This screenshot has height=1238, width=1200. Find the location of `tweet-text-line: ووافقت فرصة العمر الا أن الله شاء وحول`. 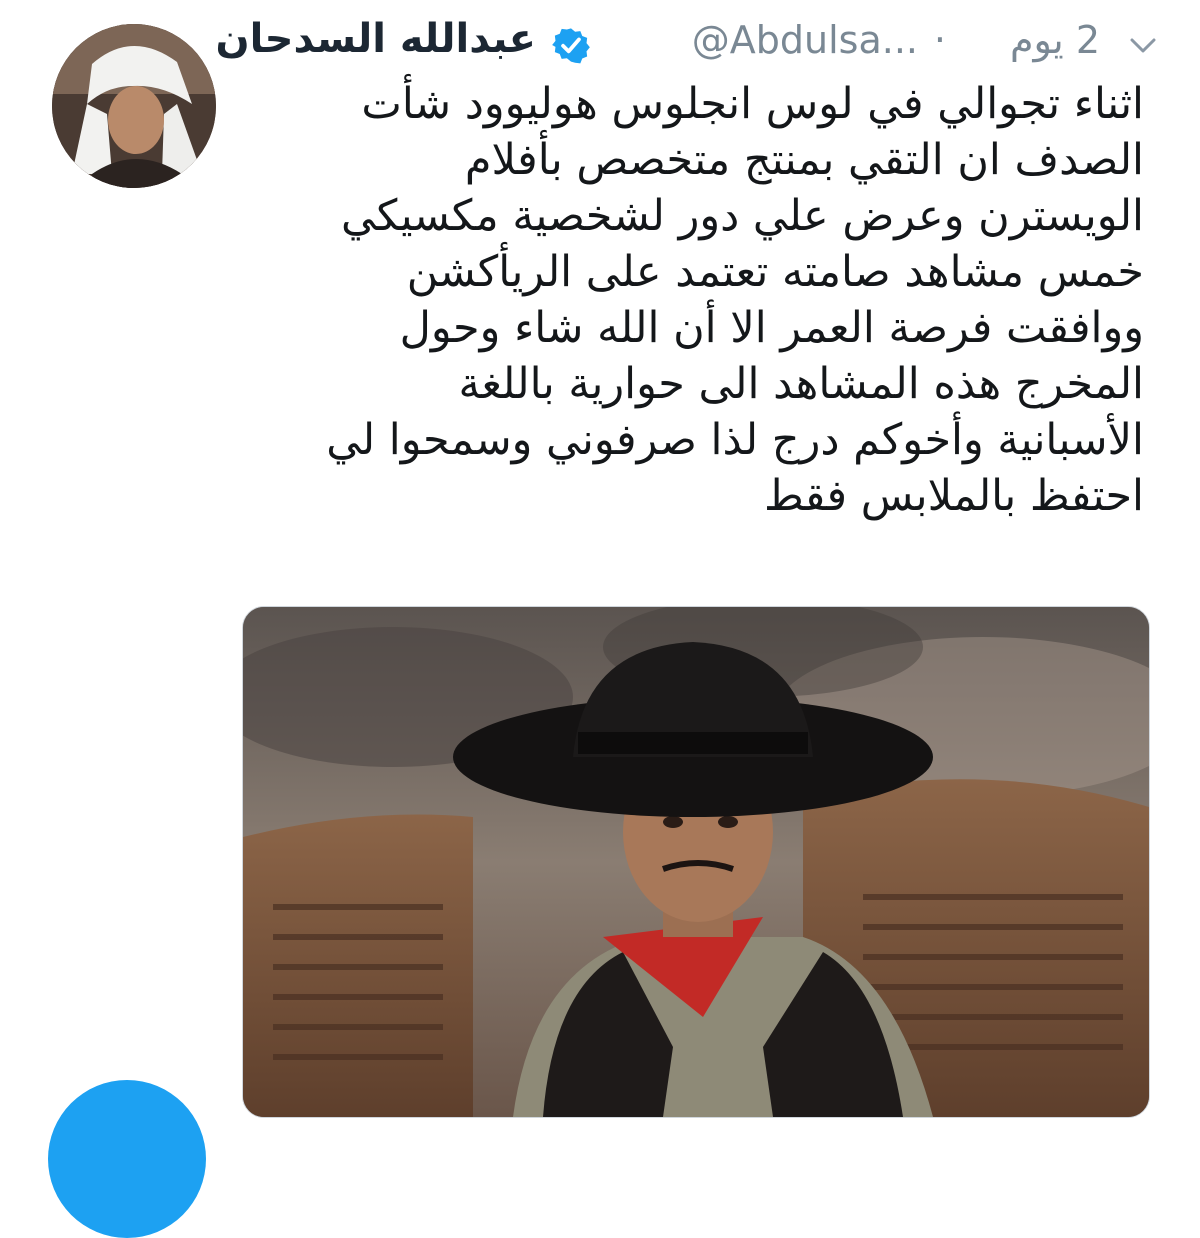

tweet-text-line: ووافقت فرصة العمر الا أن الله شاء وحول is located at coordinates (771, 328).